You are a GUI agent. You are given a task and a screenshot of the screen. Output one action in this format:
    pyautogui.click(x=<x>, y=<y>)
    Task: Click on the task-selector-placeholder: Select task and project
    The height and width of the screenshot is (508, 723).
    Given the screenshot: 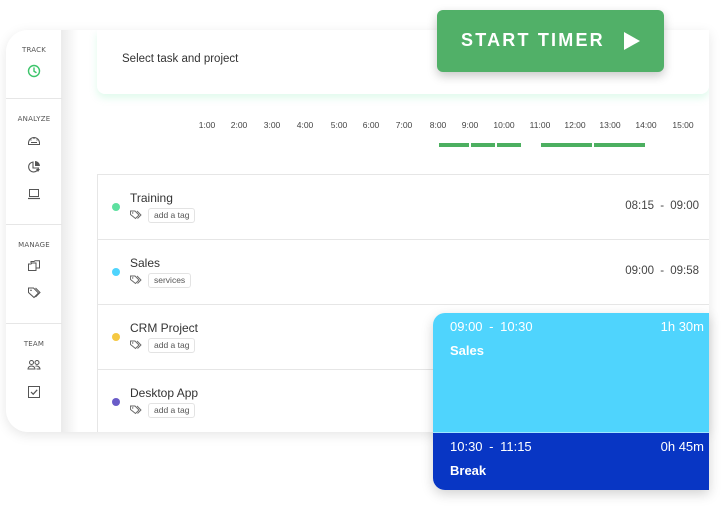 What is the action you would take?
    pyautogui.click(x=180, y=59)
    